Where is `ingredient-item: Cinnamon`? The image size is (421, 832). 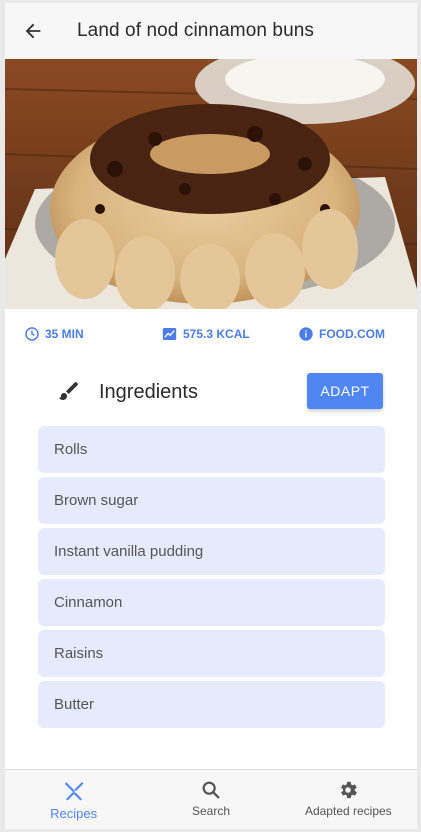
ingredient-item: Cinnamon is located at coordinates (211, 602).